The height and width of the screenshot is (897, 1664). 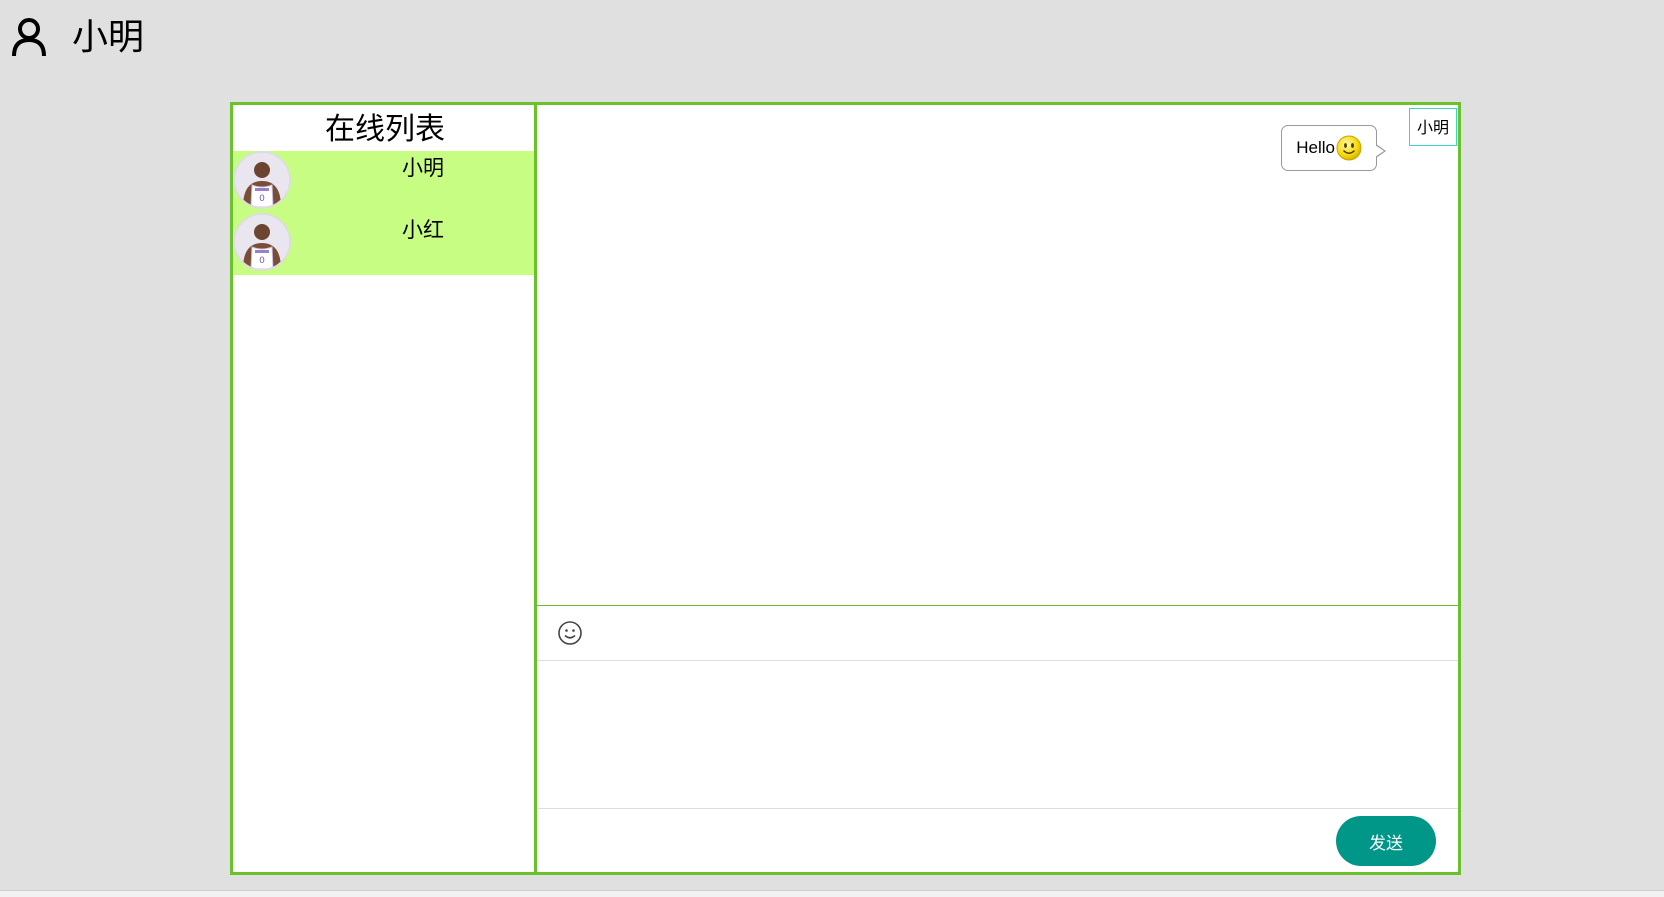 What do you see at coordinates (29, 37) in the screenshot?
I see `user-icon` at bounding box center [29, 37].